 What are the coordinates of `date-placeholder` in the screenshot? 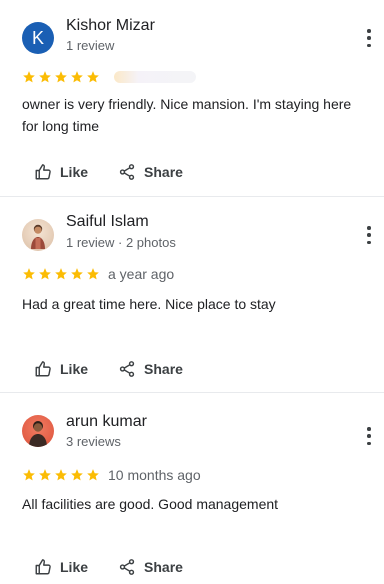 It's located at (155, 77).